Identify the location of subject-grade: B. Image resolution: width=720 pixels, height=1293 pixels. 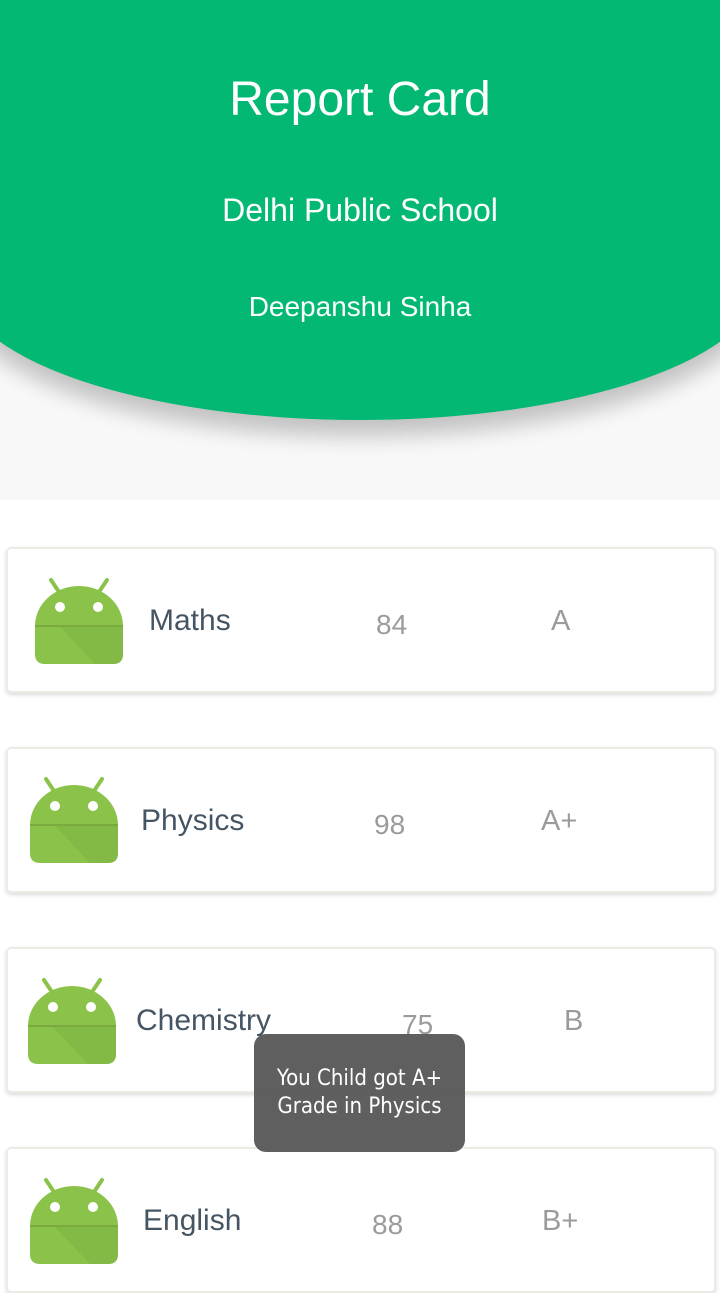
(574, 1021).